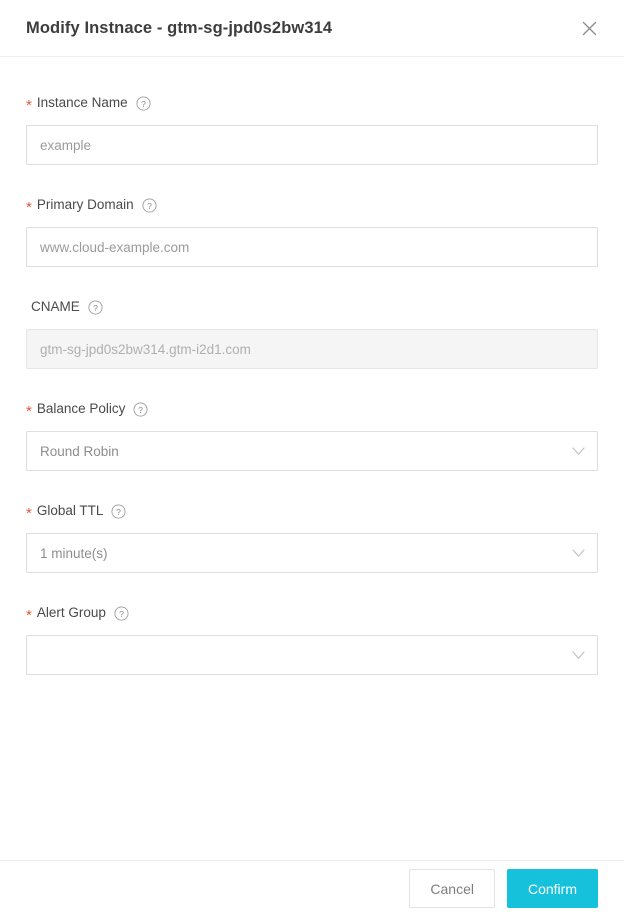 The width and height of the screenshot is (624, 916). Describe the element at coordinates (82, 102) in the screenshot. I see `field-label-text: Instance Name` at that location.